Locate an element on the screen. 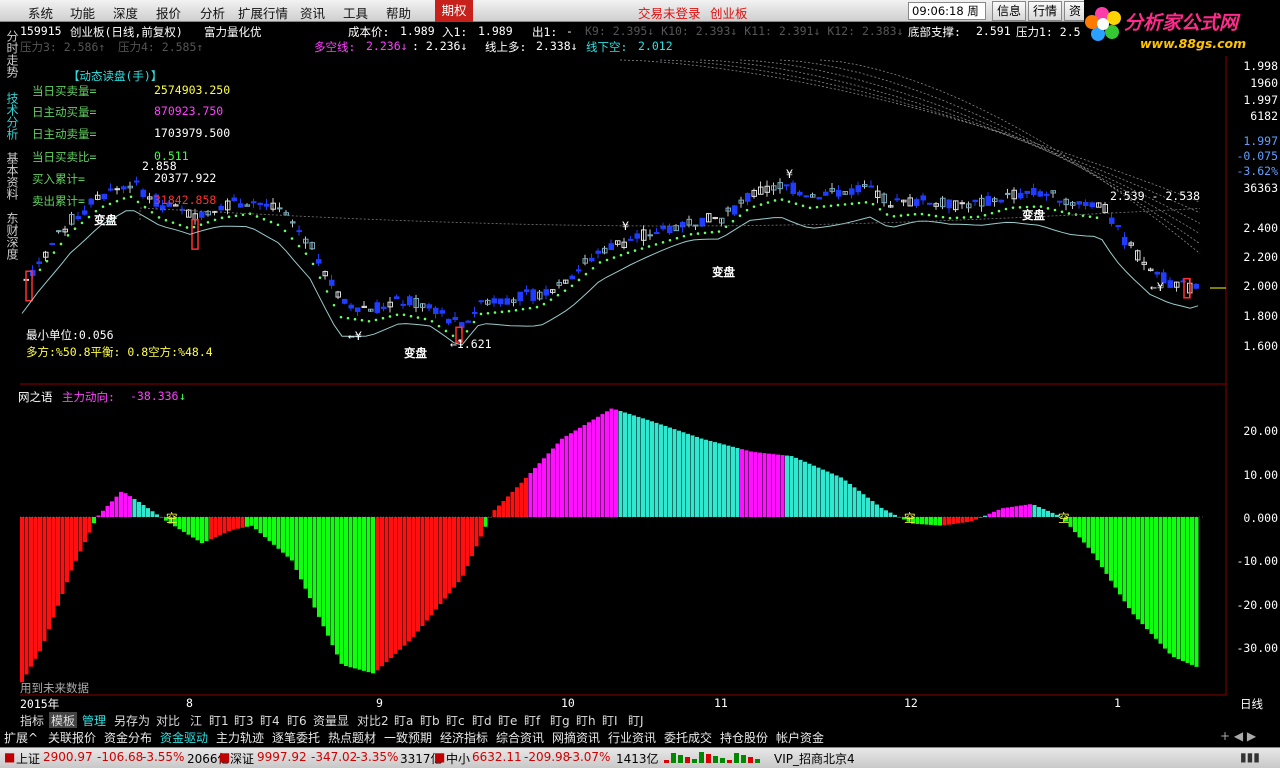 Image resolution: width=1280 pixels, height=768 pixels. tab-watch-3: 盯3 is located at coordinates (244, 720).